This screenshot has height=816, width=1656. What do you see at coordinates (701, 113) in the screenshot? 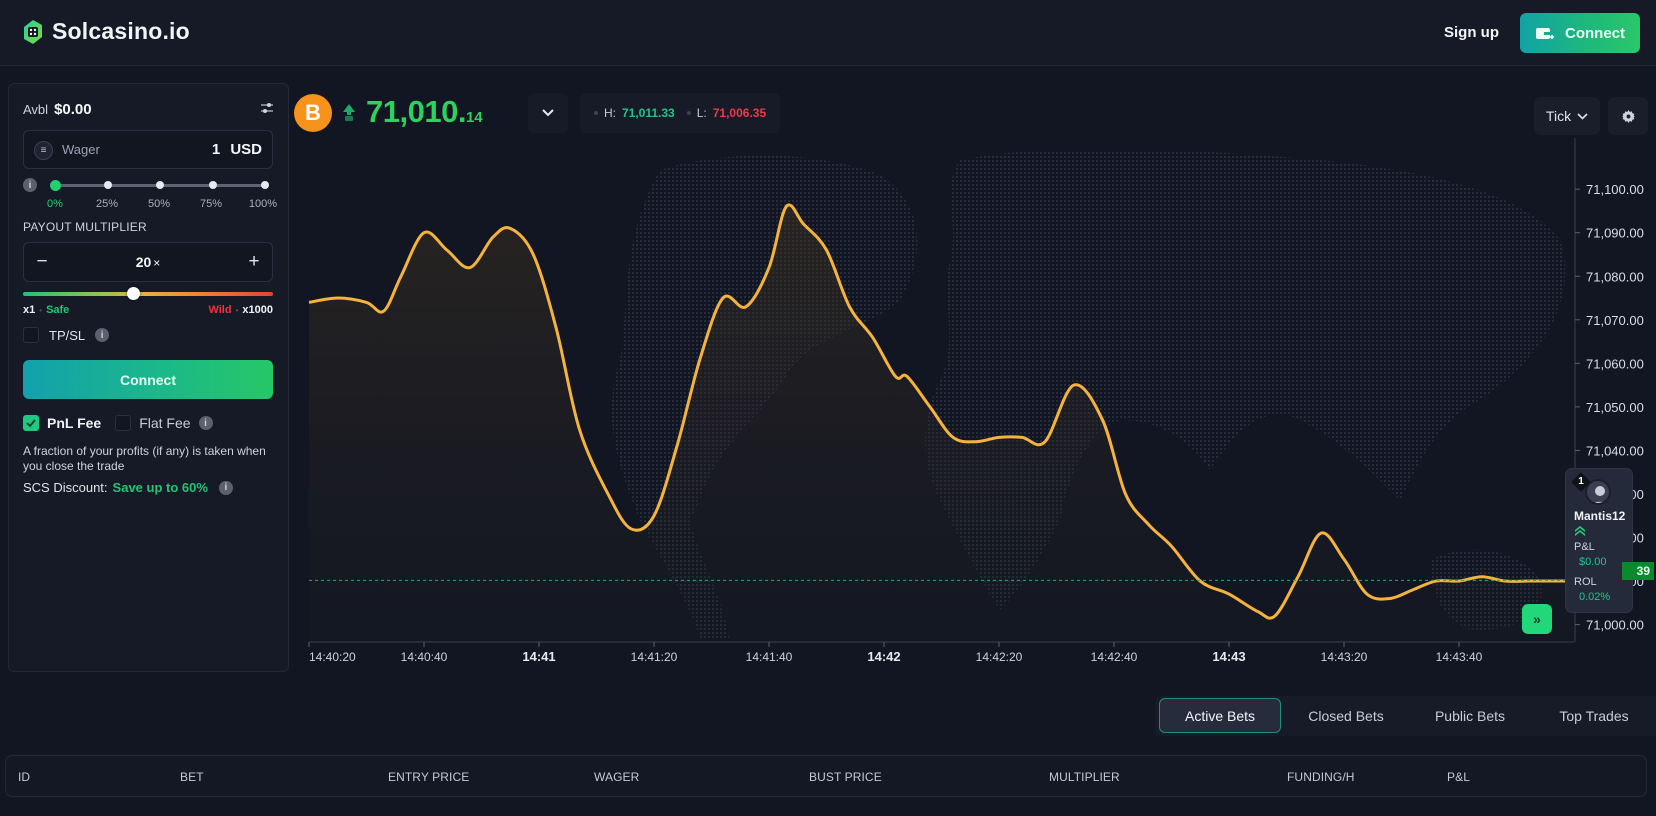
I see `low-label: L:` at bounding box center [701, 113].